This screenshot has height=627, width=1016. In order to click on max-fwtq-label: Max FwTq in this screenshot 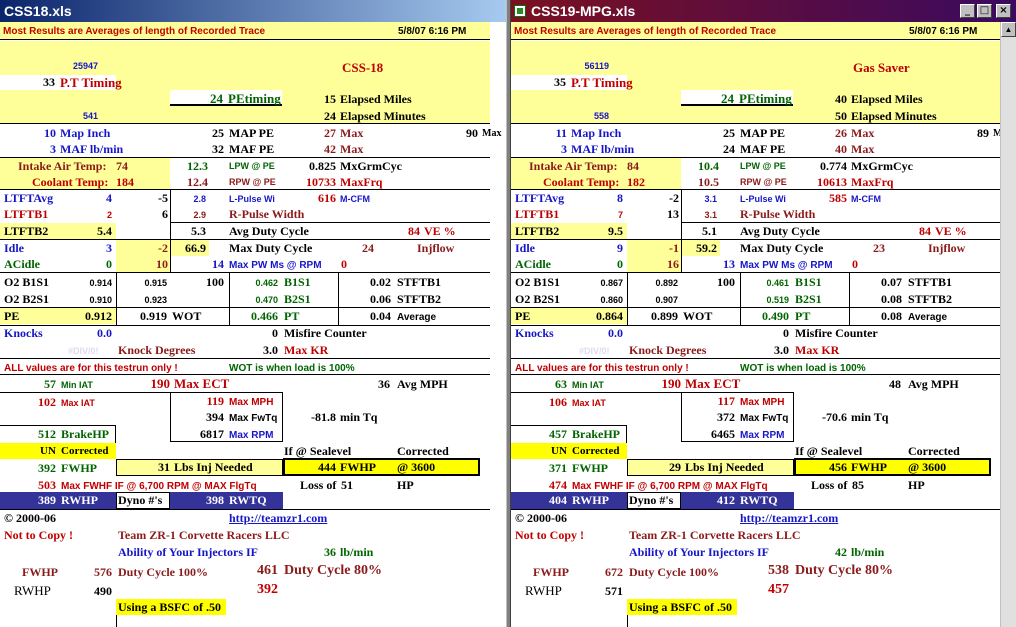, I will do `click(764, 418)`.